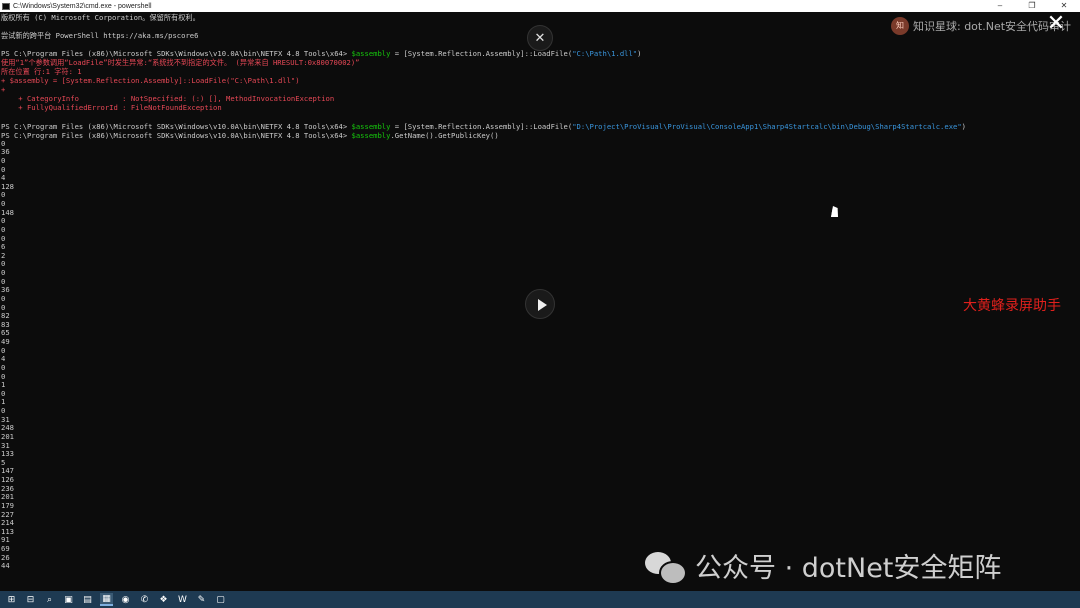 The width and height of the screenshot is (1080, 608). Describe the element at coordinates (49, 599) in the screenshot. I see `search-icon: ⌕` at that location.